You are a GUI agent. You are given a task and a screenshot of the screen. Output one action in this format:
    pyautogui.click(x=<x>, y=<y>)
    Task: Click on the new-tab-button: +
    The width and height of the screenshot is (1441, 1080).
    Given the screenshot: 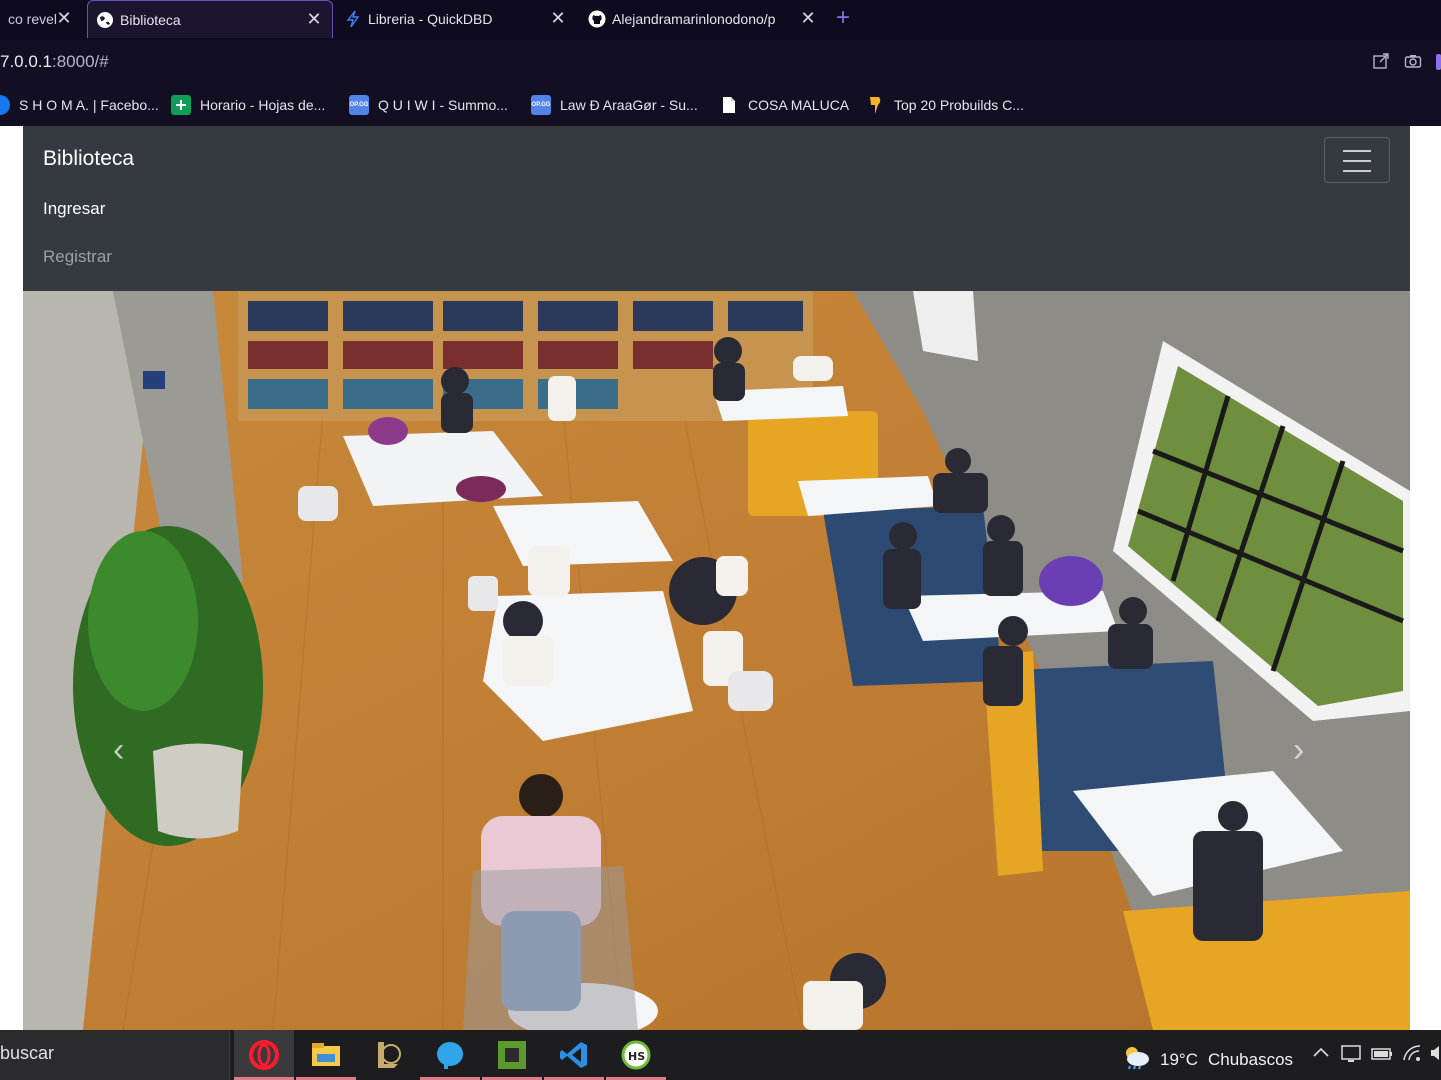 What is the action you would take?
    pyautogui.click(x=843, y=18)
    